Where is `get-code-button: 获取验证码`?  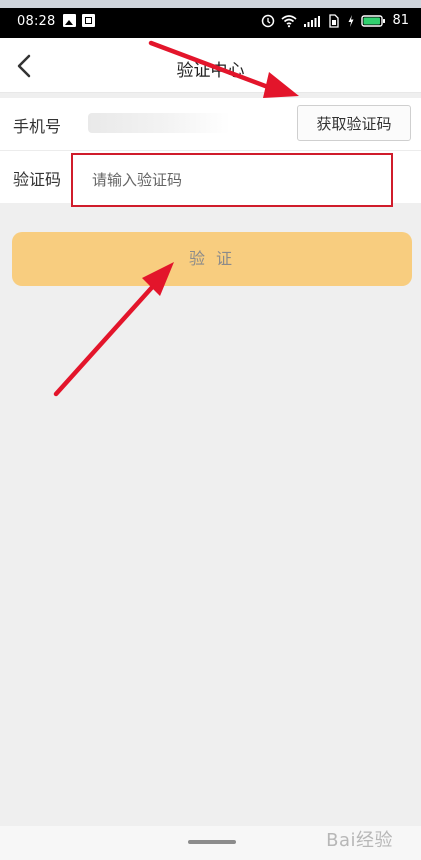
get-code-button: 获取验证码 is located at coordinates (354, 123).